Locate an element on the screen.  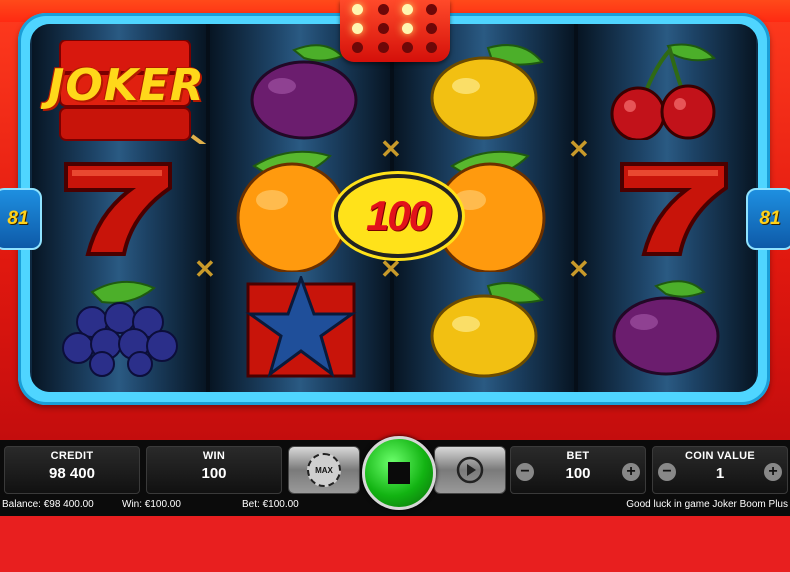
credit-display: CREDIT 98 400 is located at coordinates (72, 470).